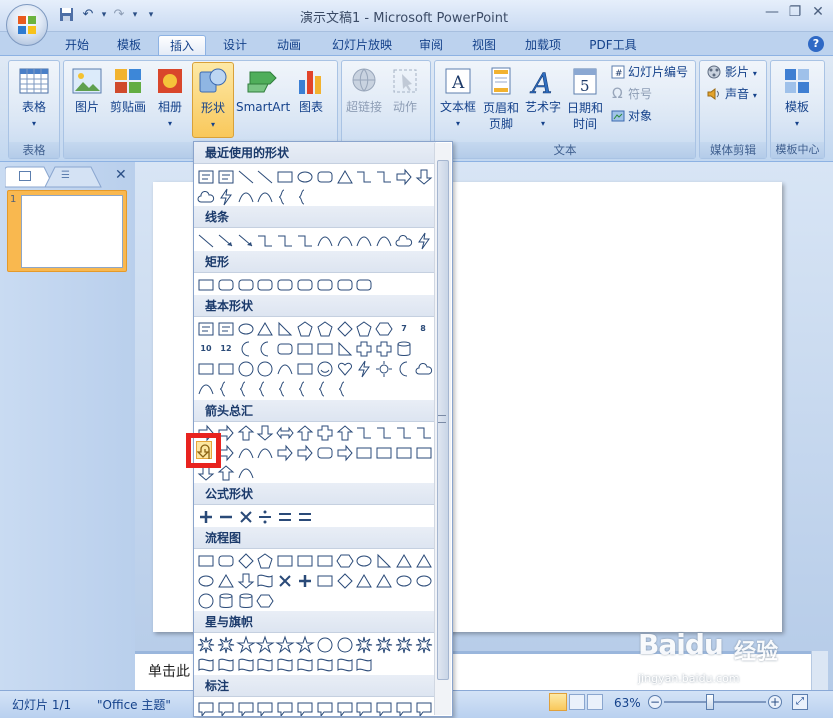 Image resolution: width=833 pixels, height=718 pixels. I want to click on slides-tab-icon, so click(25, 176).